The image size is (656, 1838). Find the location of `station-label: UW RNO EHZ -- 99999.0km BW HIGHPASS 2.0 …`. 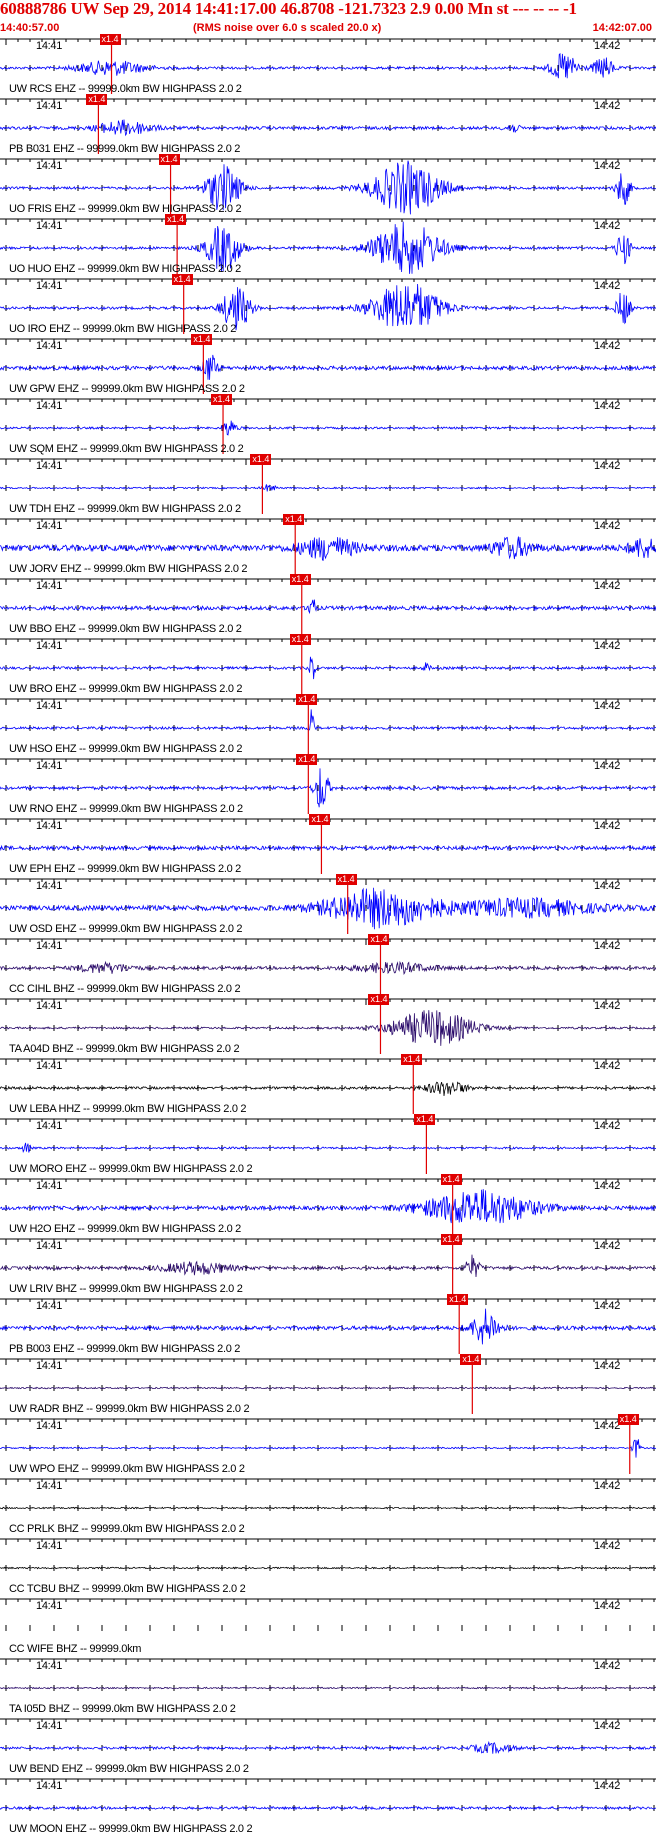

station-label: UW RNO EHZ -- 99999.0km BW HIGHPASS 2.0 … is located at coordinates (126, 809).